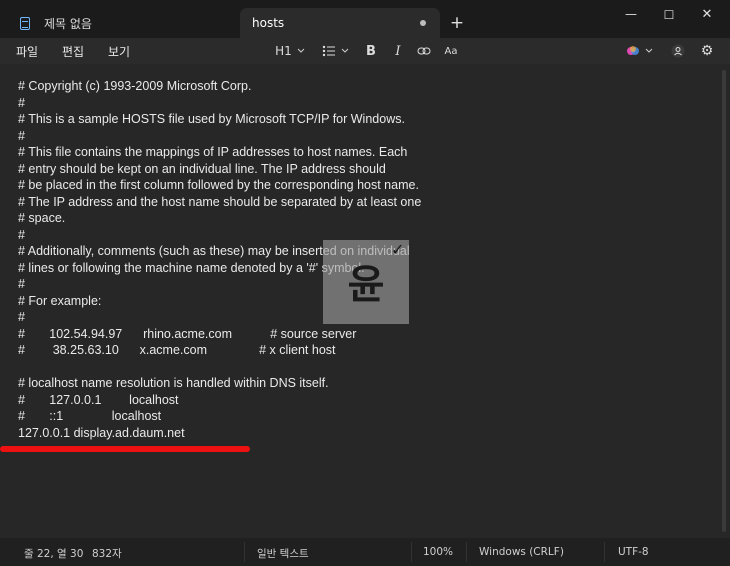  What do you see at coordinates (366, 285) in the screenshot?
I see `watermark-glyph: 윤` at bounding box center [366, 285].